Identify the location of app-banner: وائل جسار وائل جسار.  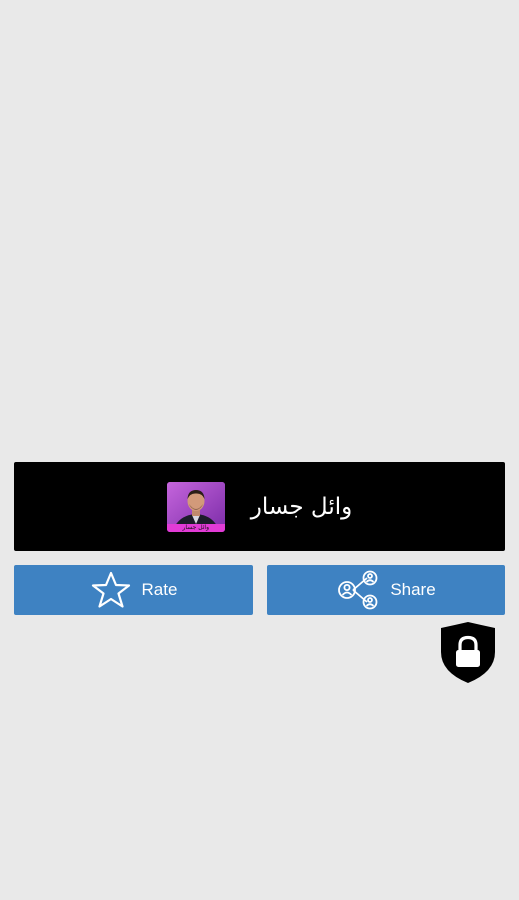
(259, 506).